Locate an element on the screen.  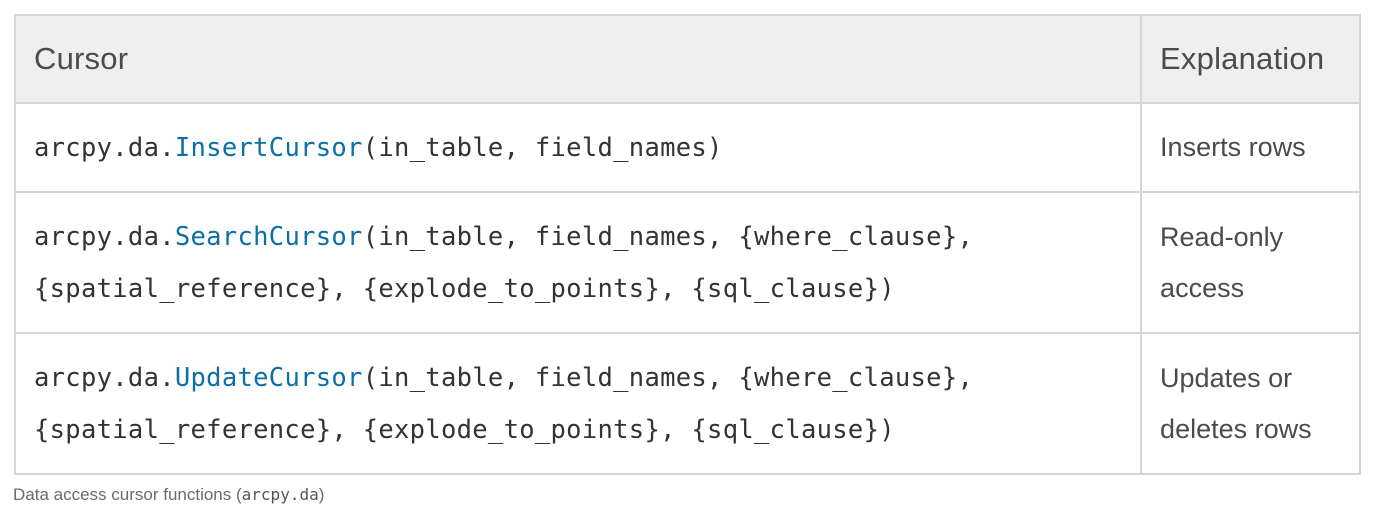
explanation-cell: Inserts rows is located at coordinates (1250, 147).